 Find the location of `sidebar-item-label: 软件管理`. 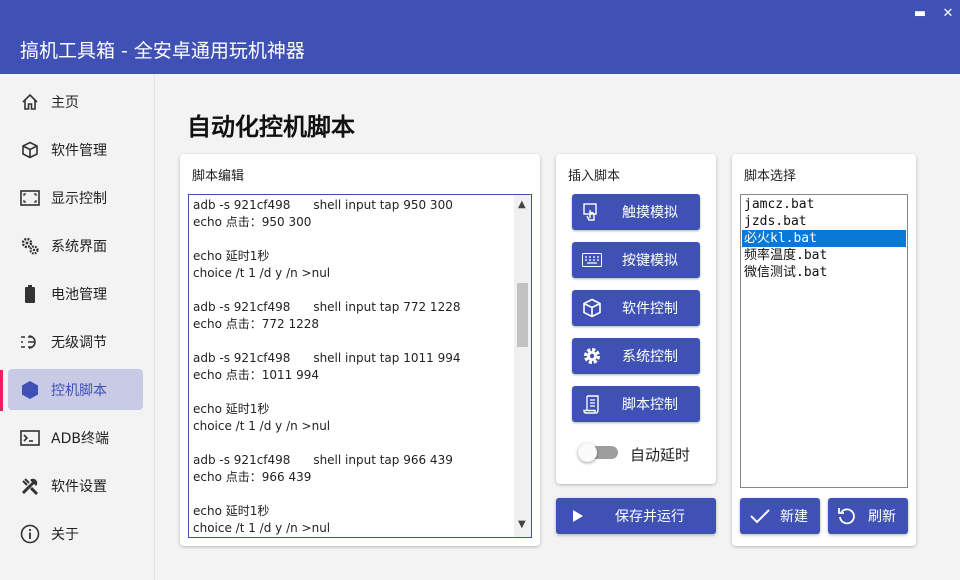

sidebar-item-label: 软件管理 is located at coordinates (79, 150).